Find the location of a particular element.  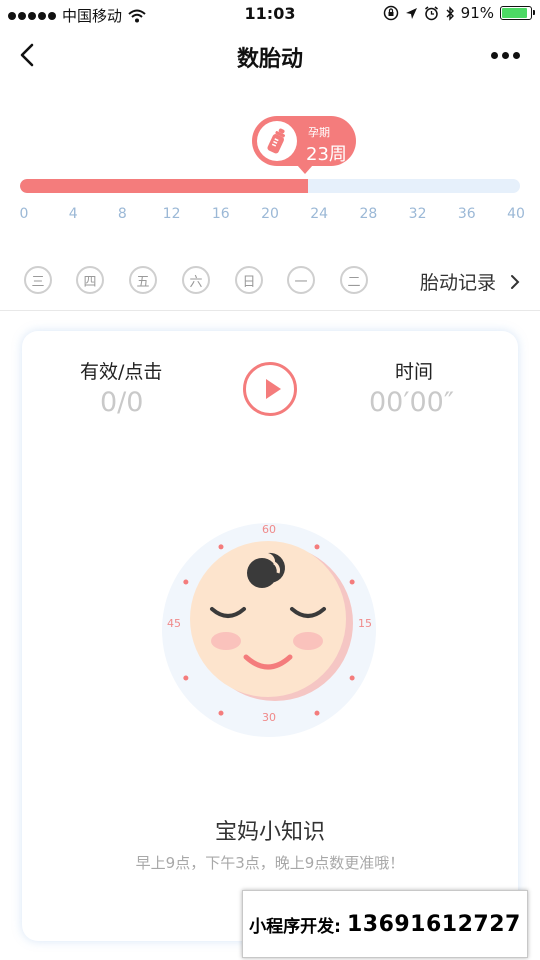

time-value: 00′00″ is located at coordinates (411, 402).